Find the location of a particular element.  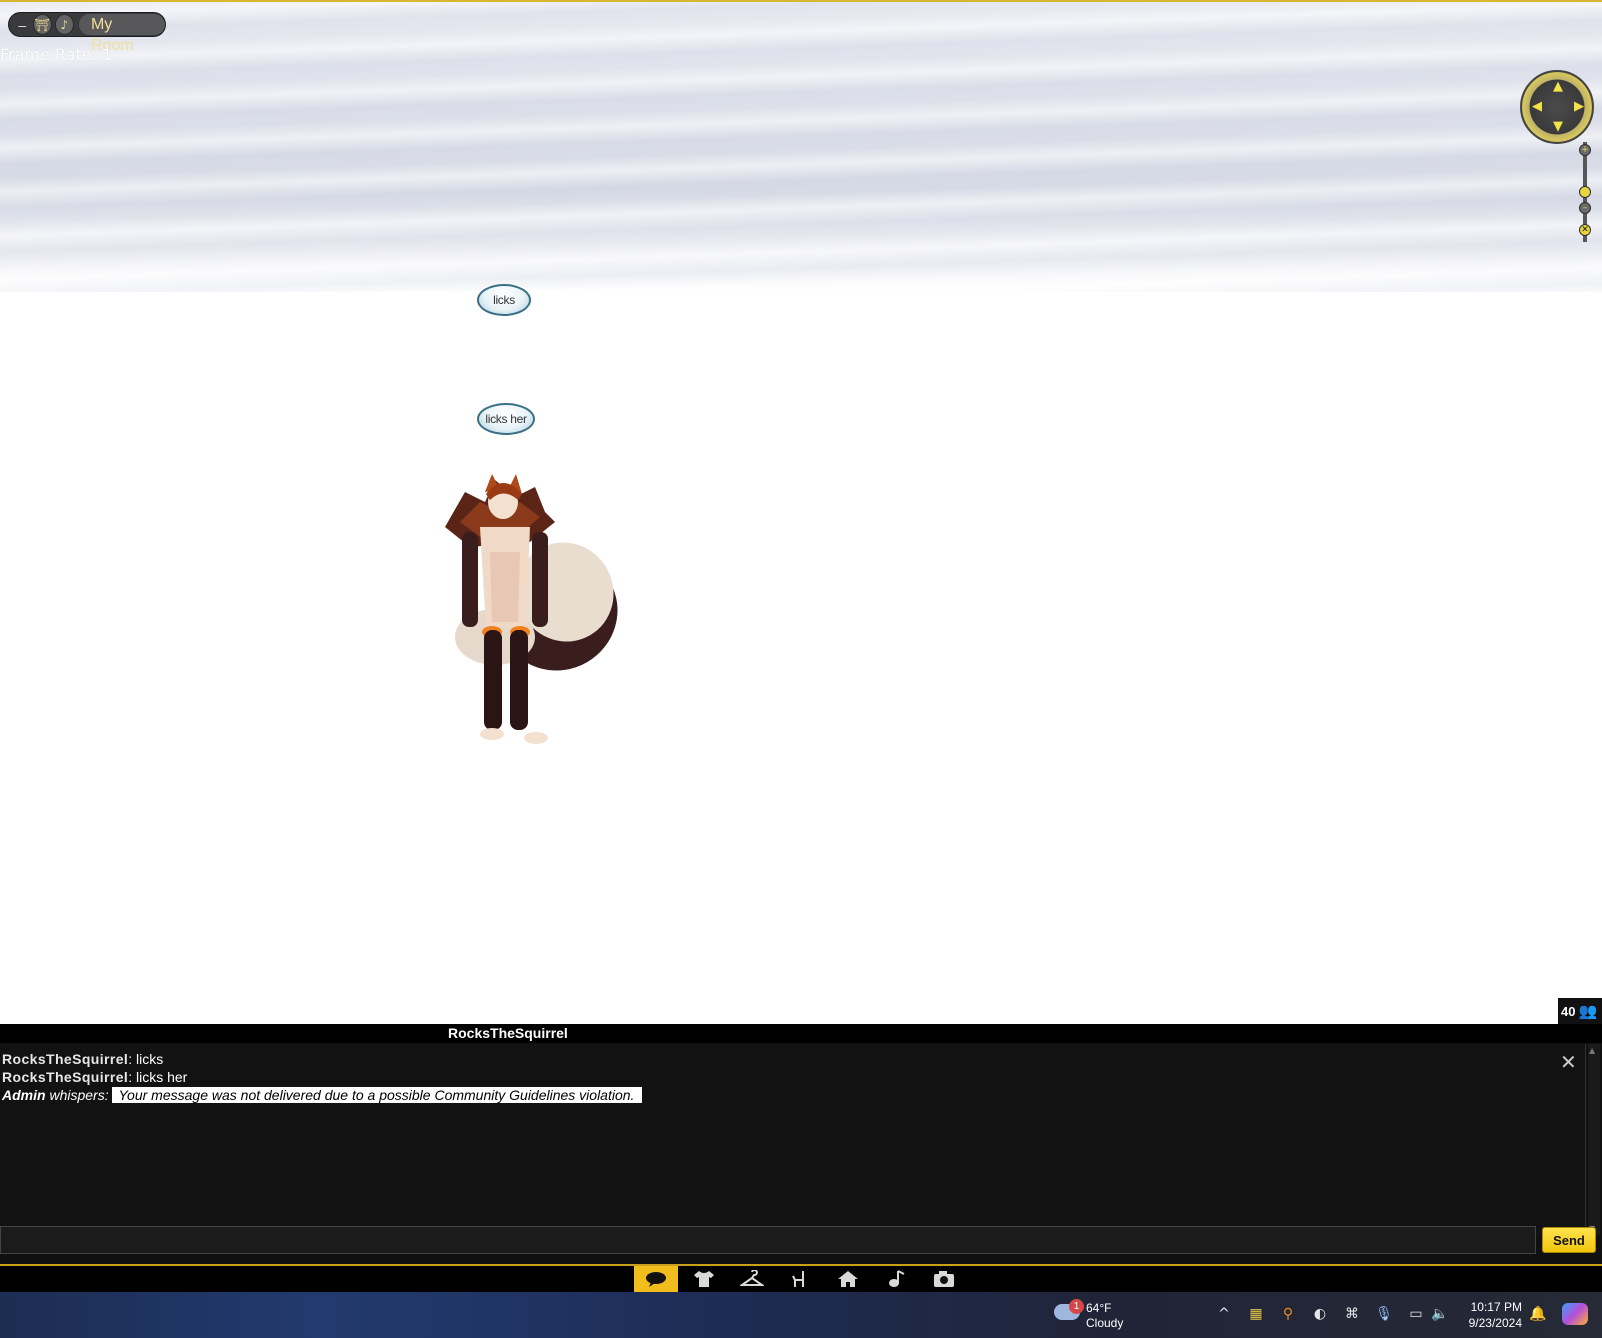

bottom-toolbar is located at coordinates (801, 1278).